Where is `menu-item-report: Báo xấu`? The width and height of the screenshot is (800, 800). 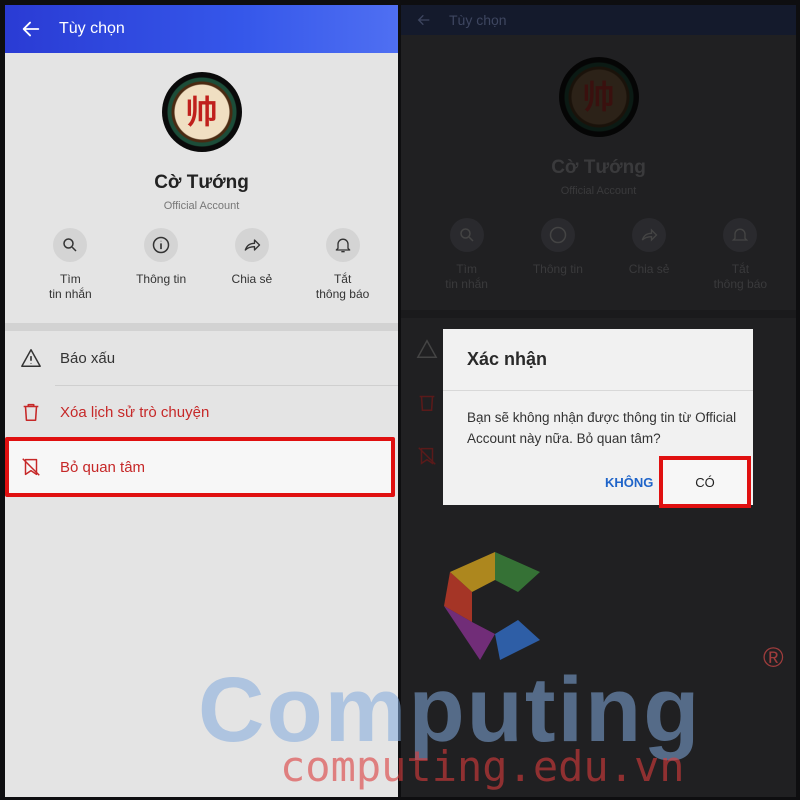 menu-item-report: Báo xấu is located at coordinates (201, 358).